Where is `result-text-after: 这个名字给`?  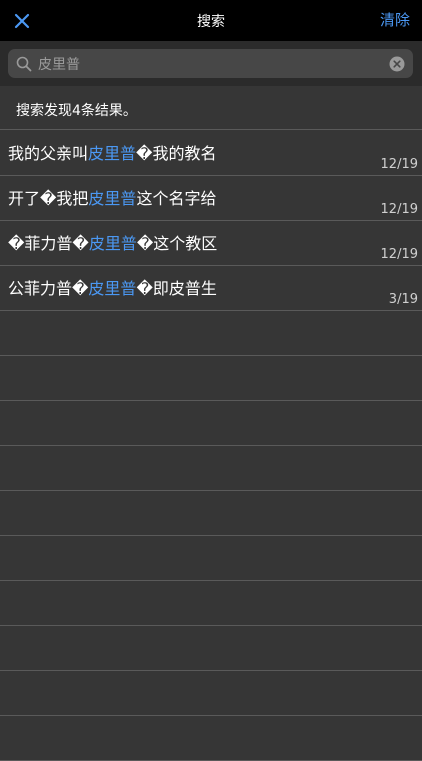
result-text-after: 这个名字给 is located at coordinates (176, 198).